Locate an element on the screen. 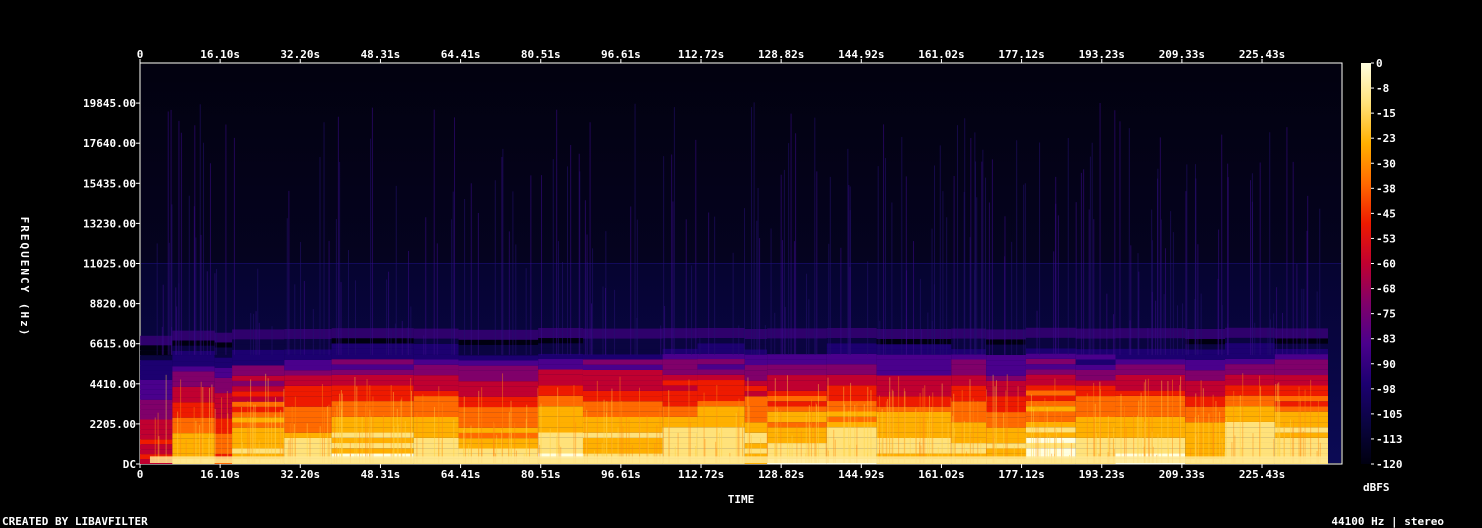 This screenshot has height=528, width=1482. x-tick-label: 161.02s is located at coordinates (941, 54).